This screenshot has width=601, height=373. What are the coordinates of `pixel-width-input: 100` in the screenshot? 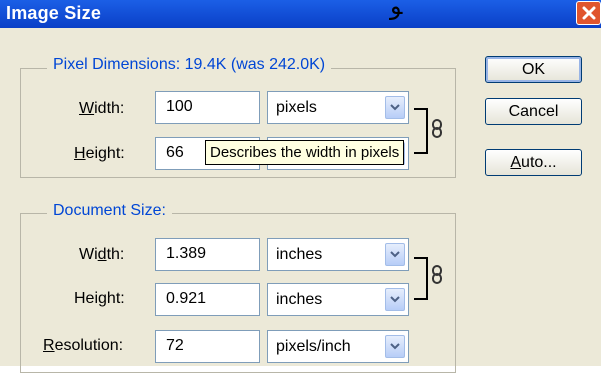 It's located at (207, 107).